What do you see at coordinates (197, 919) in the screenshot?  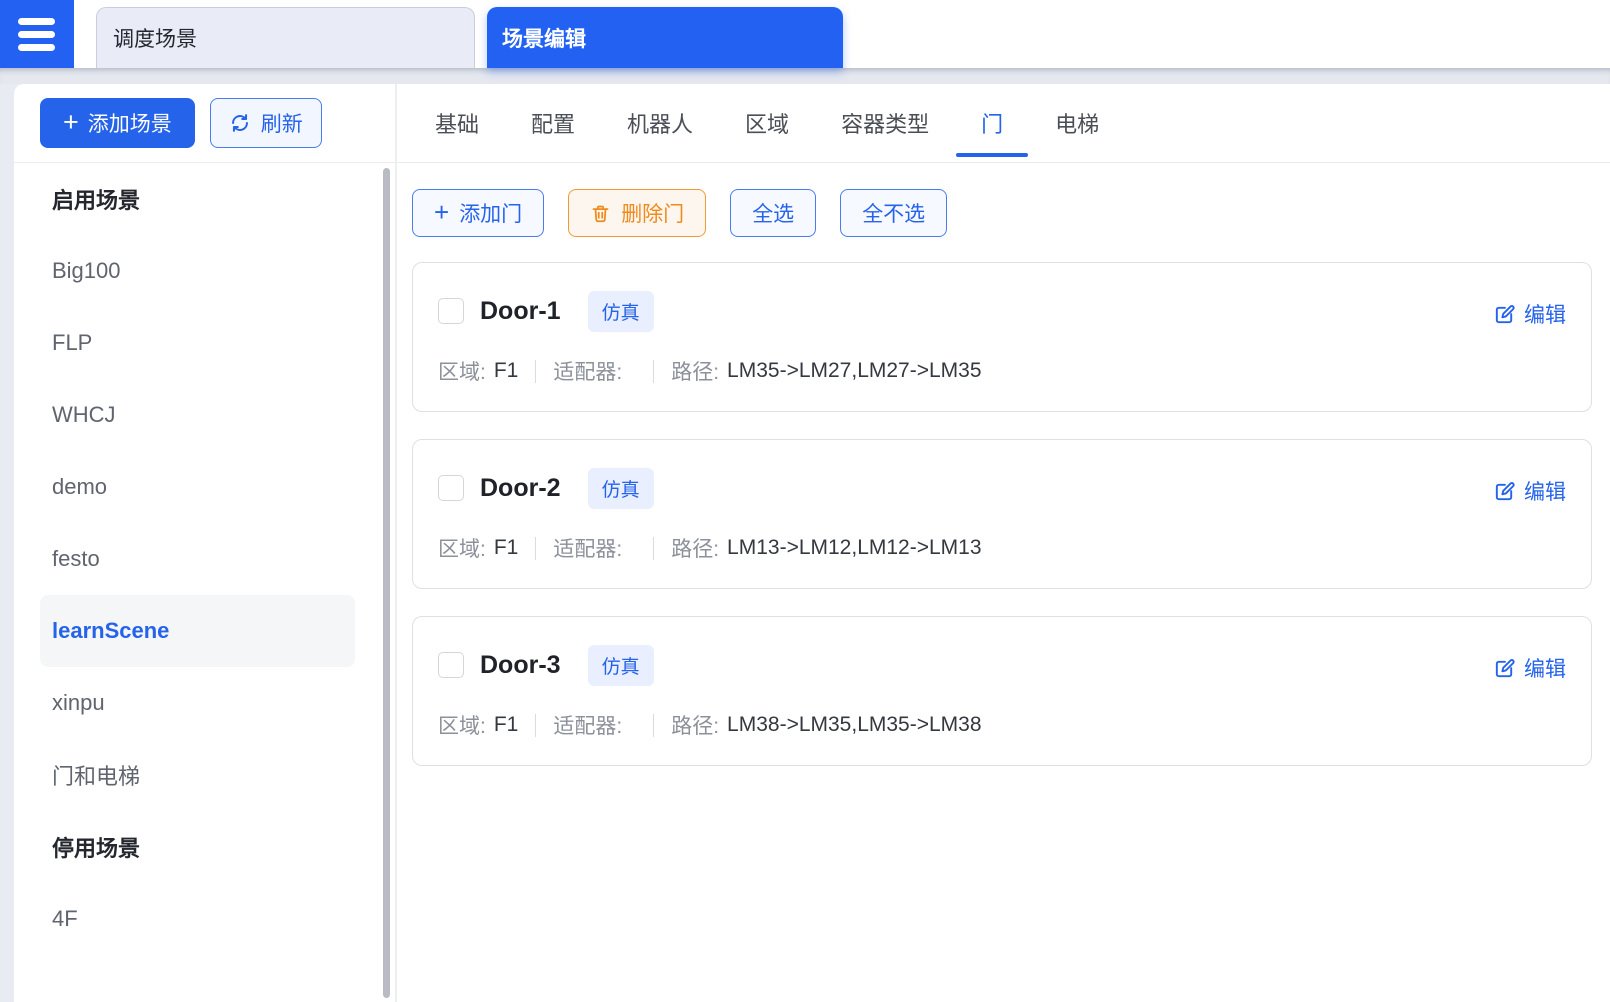 I see `sidebar-item-4F: 4F` at bounding box center [197, 919].